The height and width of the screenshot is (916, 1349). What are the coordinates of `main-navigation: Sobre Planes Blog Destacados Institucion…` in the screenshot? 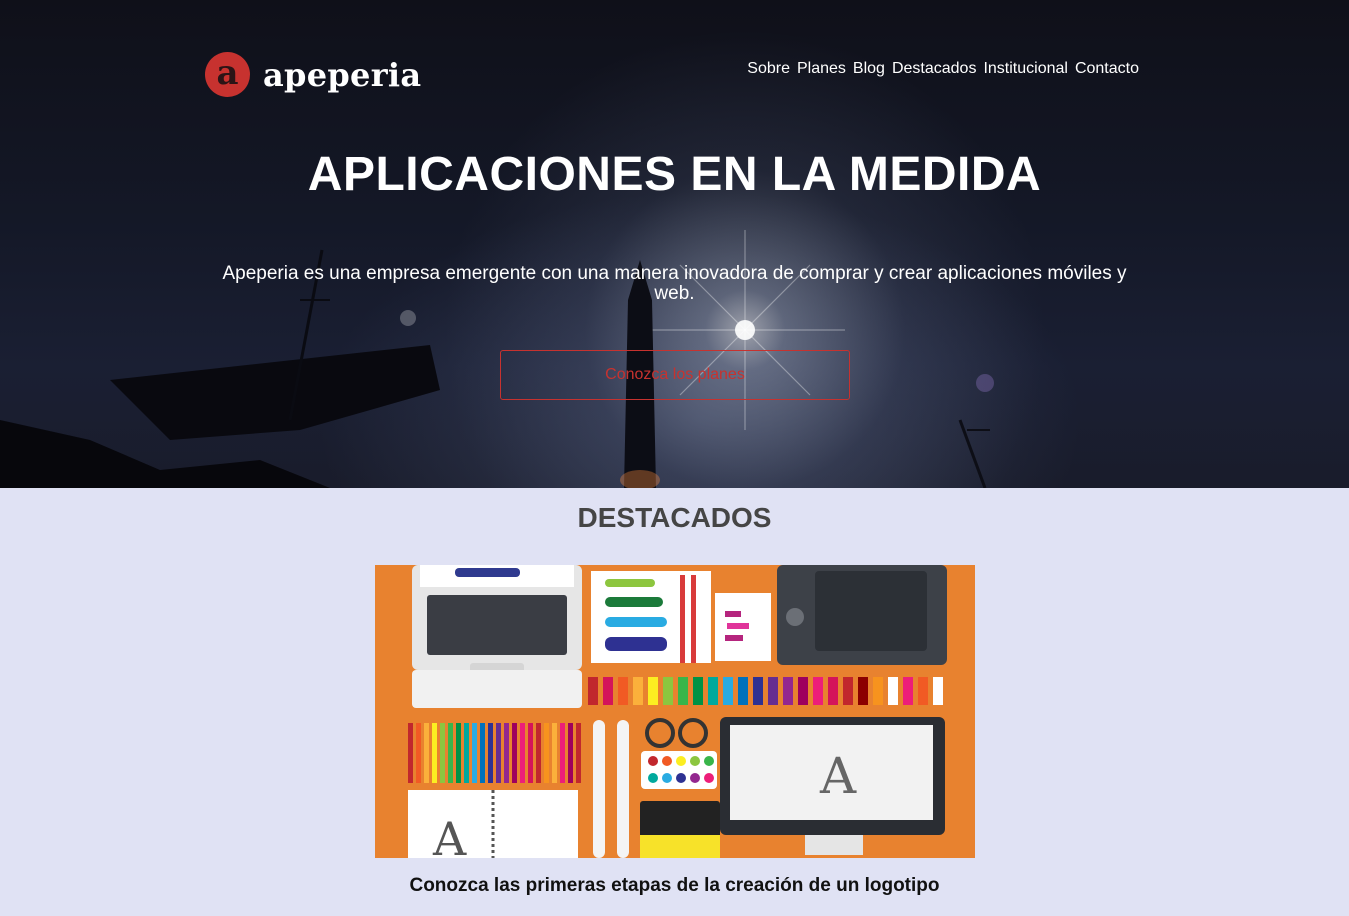 It's located at (943, 69).